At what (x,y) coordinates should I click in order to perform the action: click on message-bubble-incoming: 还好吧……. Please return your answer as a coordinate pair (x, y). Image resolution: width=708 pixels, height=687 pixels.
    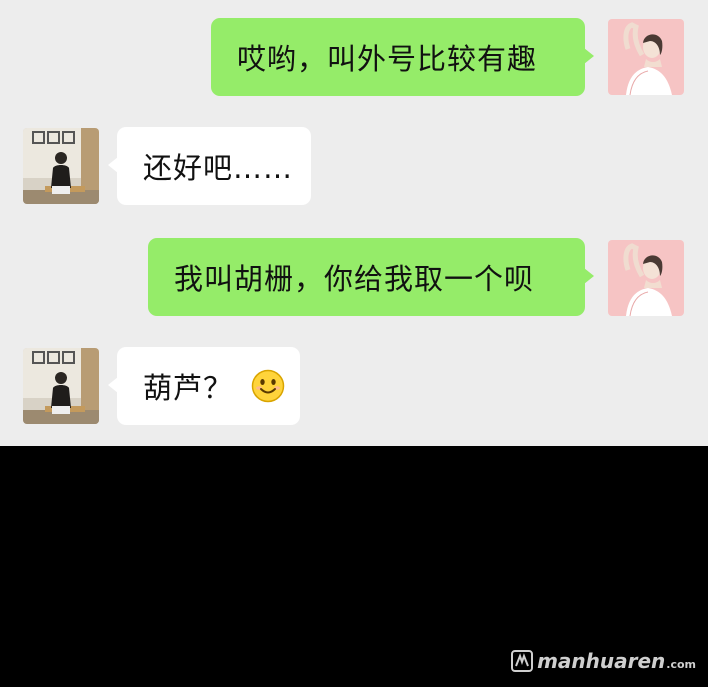
    Looking at the image, I should click on (209, 166).